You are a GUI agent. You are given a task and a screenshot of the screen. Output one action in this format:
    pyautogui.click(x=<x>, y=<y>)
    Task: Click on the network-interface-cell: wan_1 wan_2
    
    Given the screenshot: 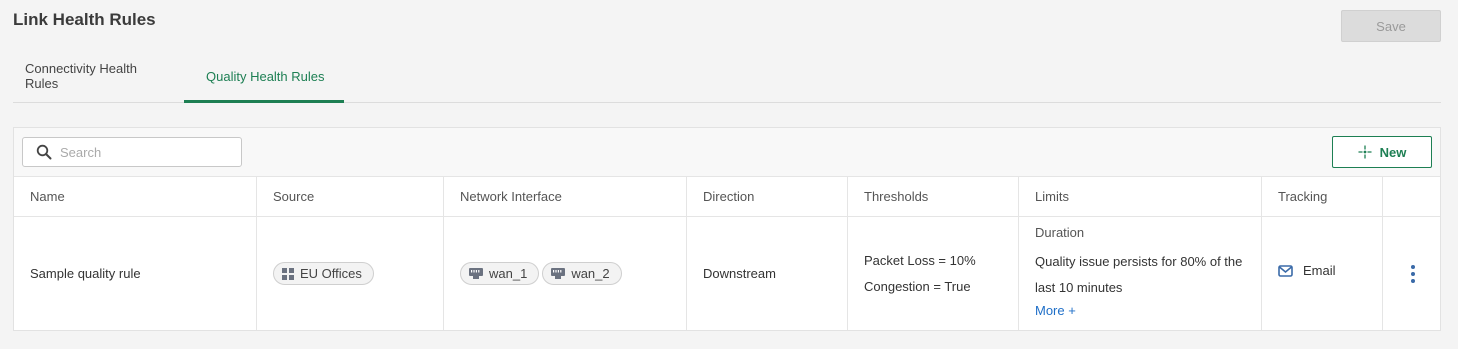 What is the action you would take?
    pyautogui.click(x=565, y=273)
    